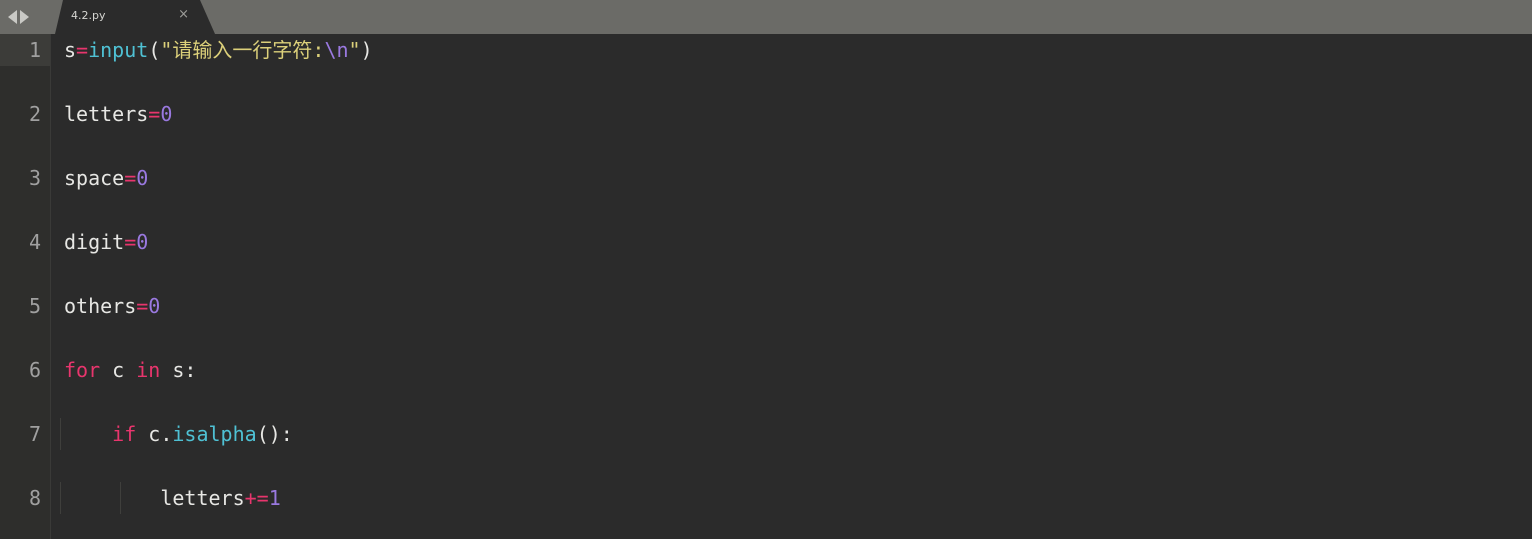 The width and height of the screenshot is (1532, 539). Describe the element at coordinates (766, 434) in the screenshot. I see `code-line: 7 if c.isalpha():` at that location.